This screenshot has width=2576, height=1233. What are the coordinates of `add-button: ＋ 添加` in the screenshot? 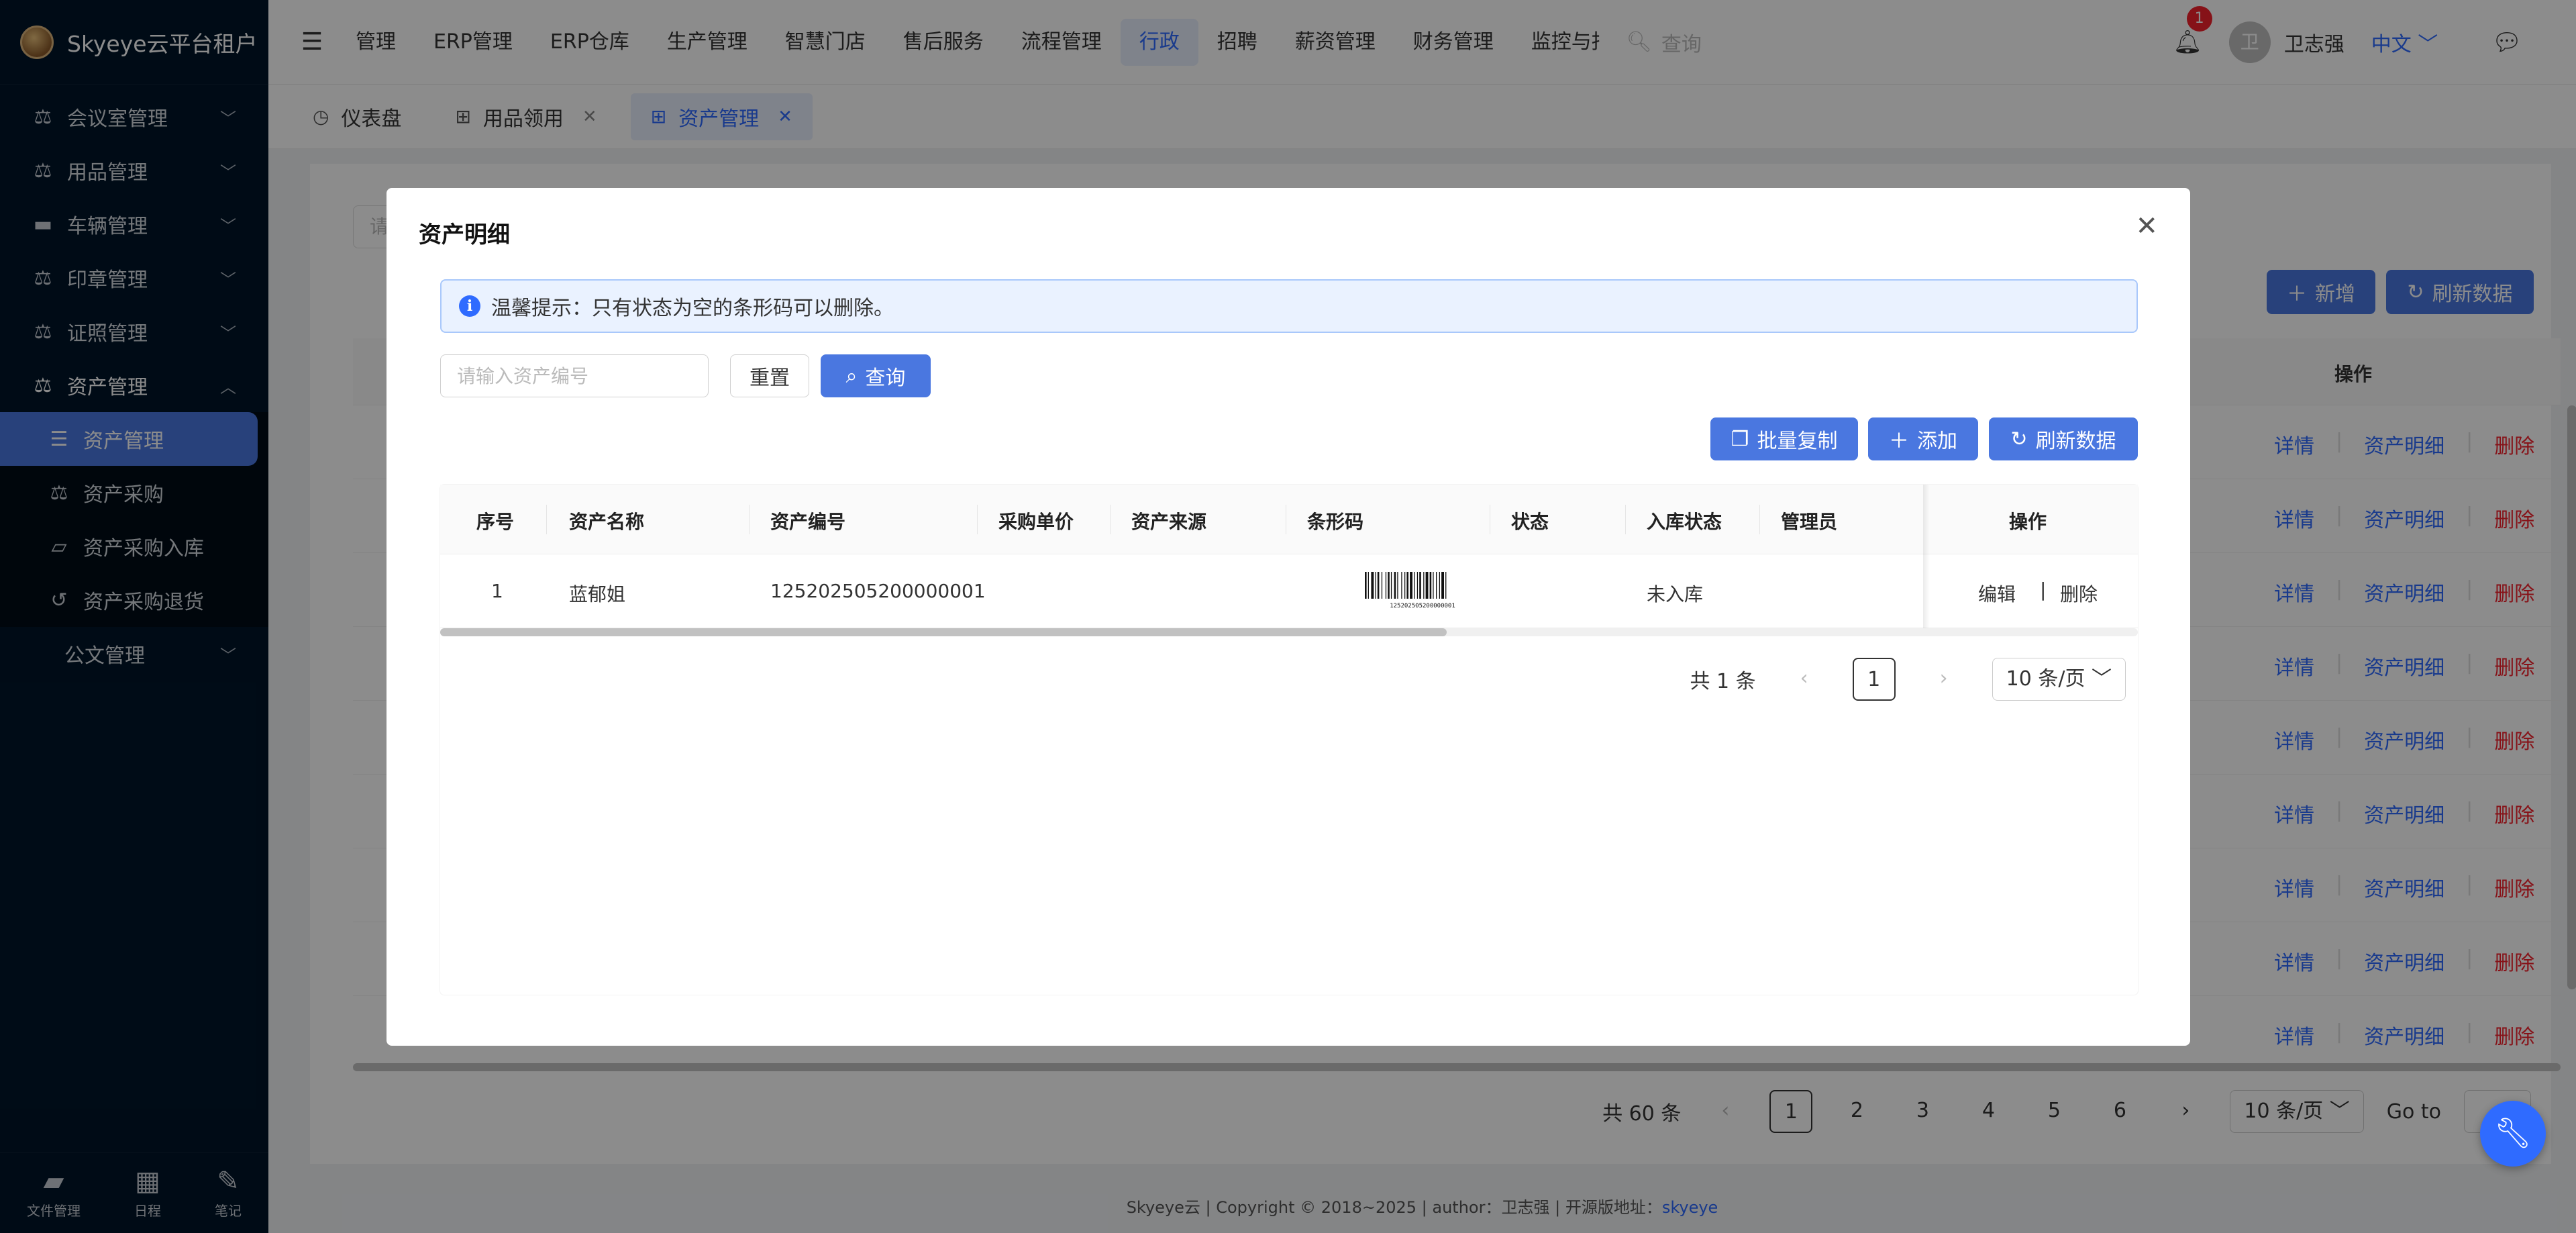 It's located at (1923, 438).